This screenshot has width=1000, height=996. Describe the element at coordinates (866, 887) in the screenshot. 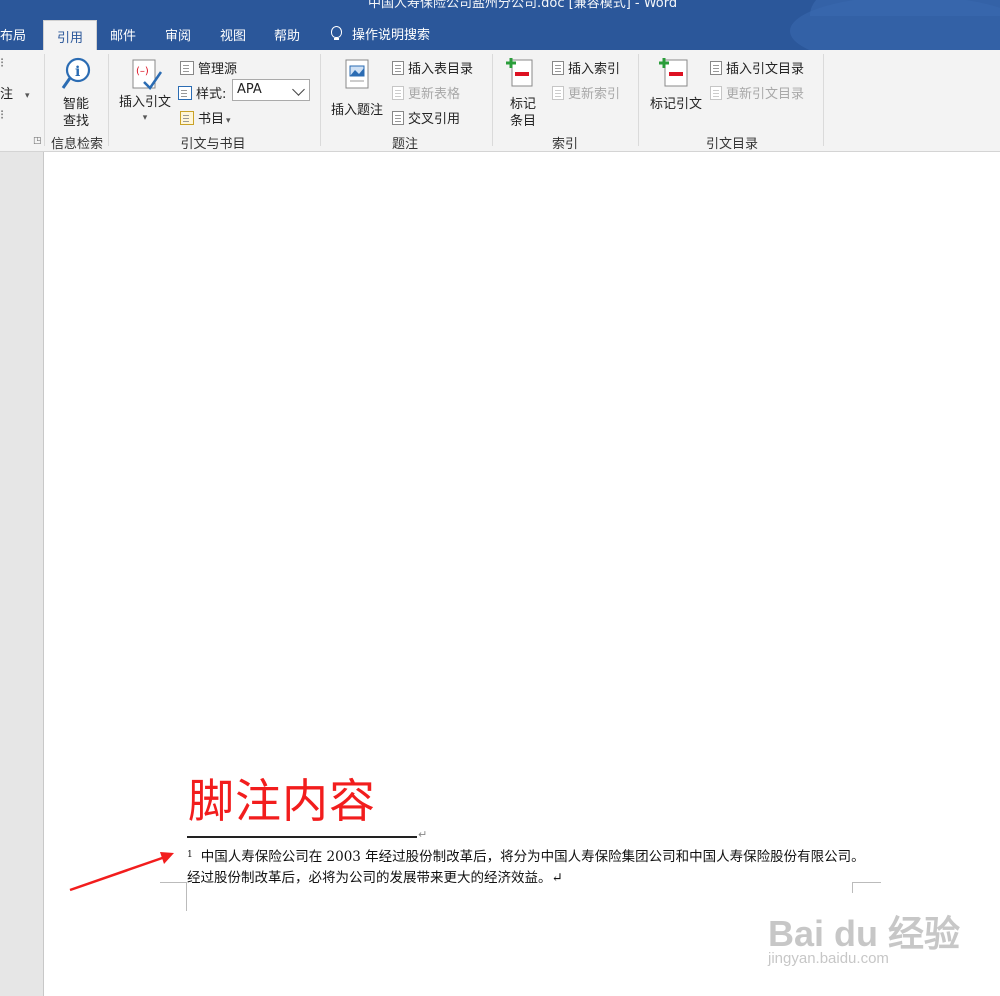

I see `margin-corner-mark` at that location.